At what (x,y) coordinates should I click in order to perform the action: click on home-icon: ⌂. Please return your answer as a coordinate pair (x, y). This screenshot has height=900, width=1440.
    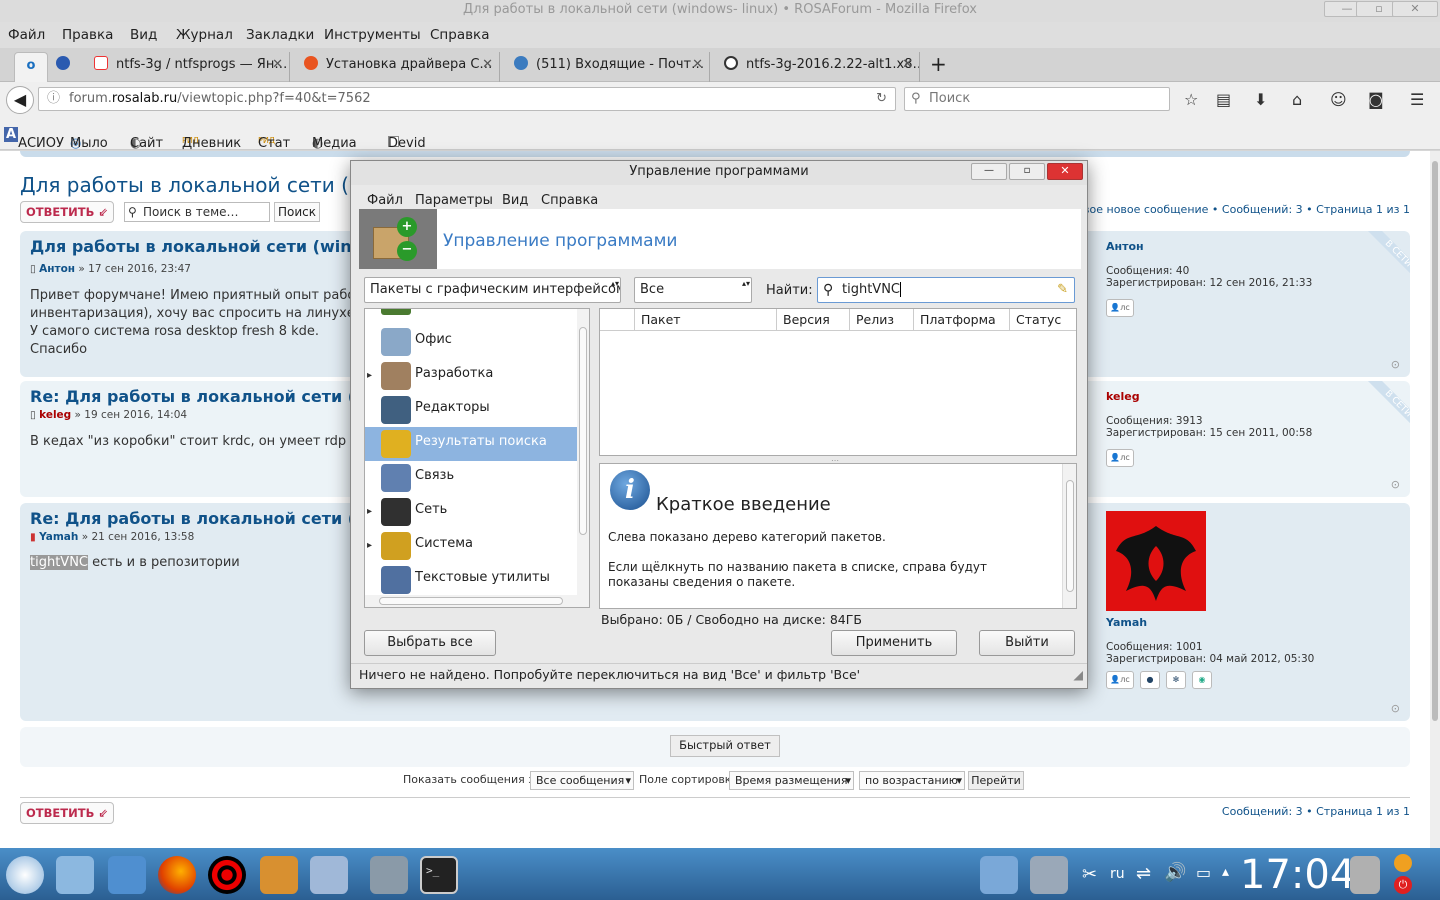
    Looking at the image, I should click on (1297, 99).